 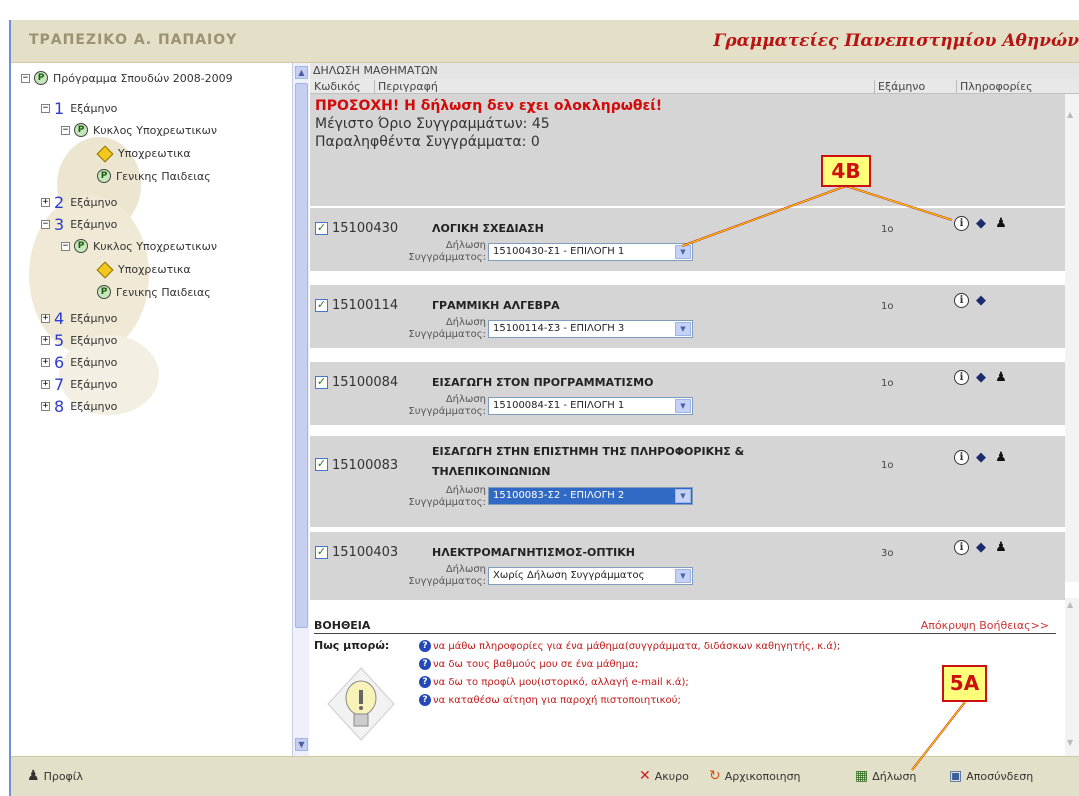 I want to click on lightbulb-icon, so click(x=361, y=704).